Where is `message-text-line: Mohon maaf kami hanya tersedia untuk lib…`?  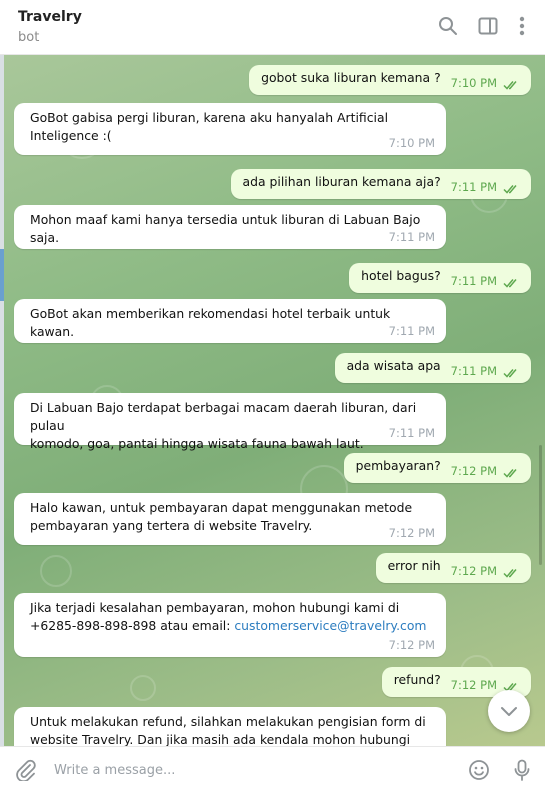
message-text-line: Mohon maaf kami hanya tersedia untuk lib… is located at coordinates (225, 228).